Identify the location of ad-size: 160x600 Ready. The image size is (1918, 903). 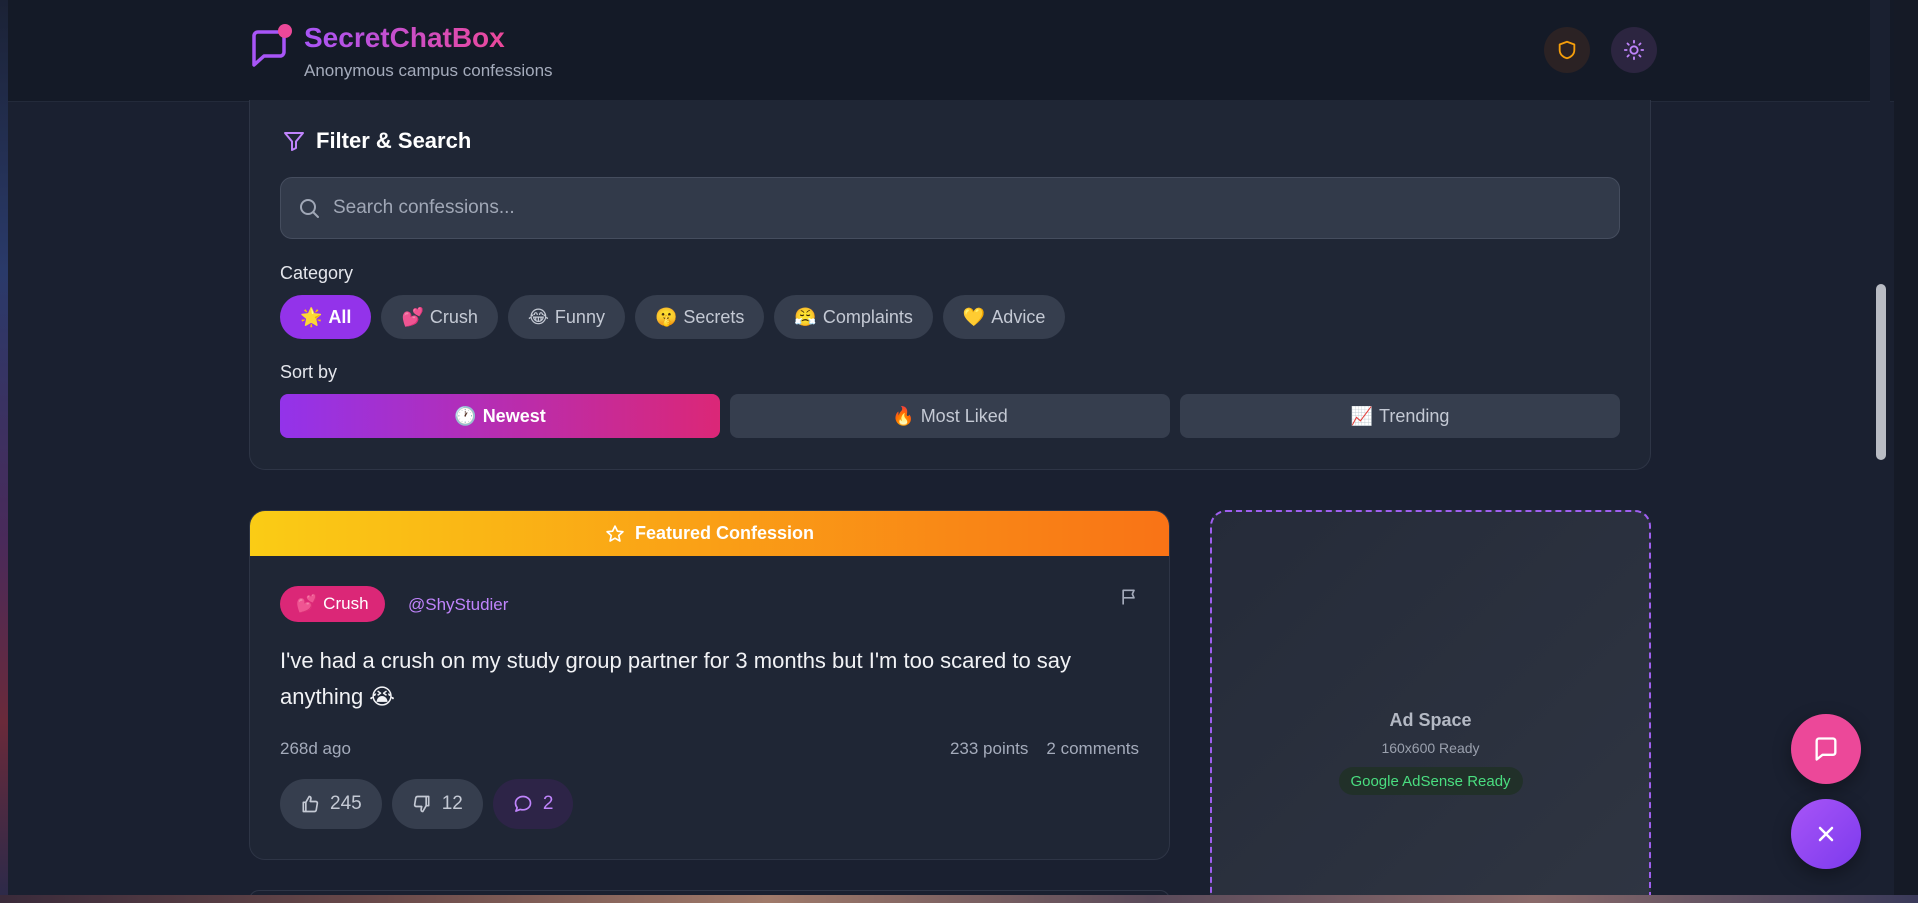
(1430, 748).